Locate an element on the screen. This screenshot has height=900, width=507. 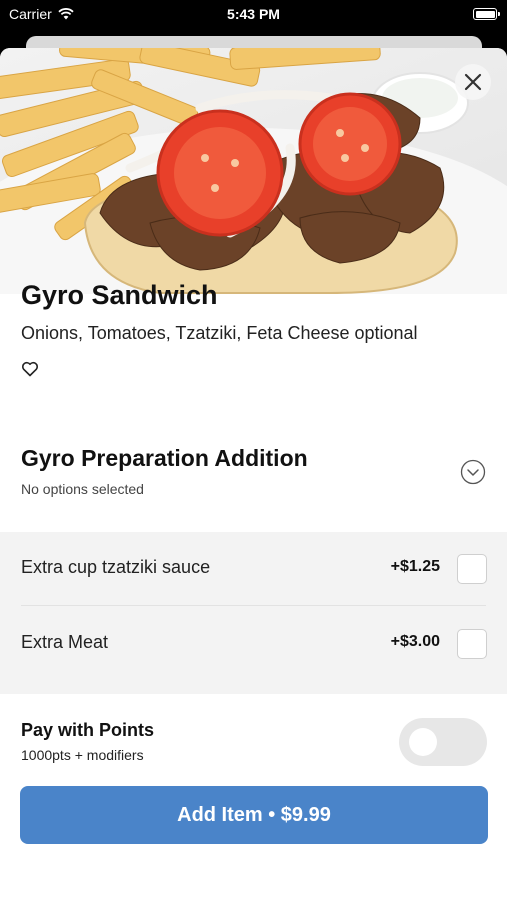
option-price: +$3.00 is located at coordinates (415, 641).